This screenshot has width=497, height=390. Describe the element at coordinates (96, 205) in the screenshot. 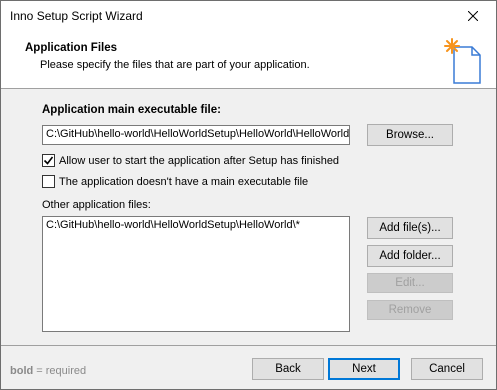

I see `other-files-label: Other application files:` at that location.